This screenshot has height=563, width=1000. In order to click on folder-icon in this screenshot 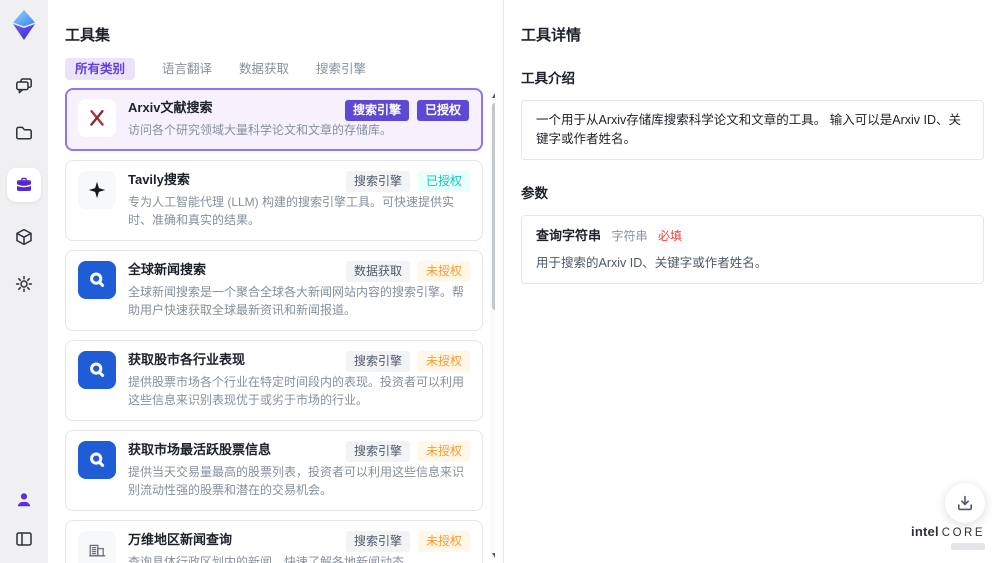, I will do `click(24, 133)`.